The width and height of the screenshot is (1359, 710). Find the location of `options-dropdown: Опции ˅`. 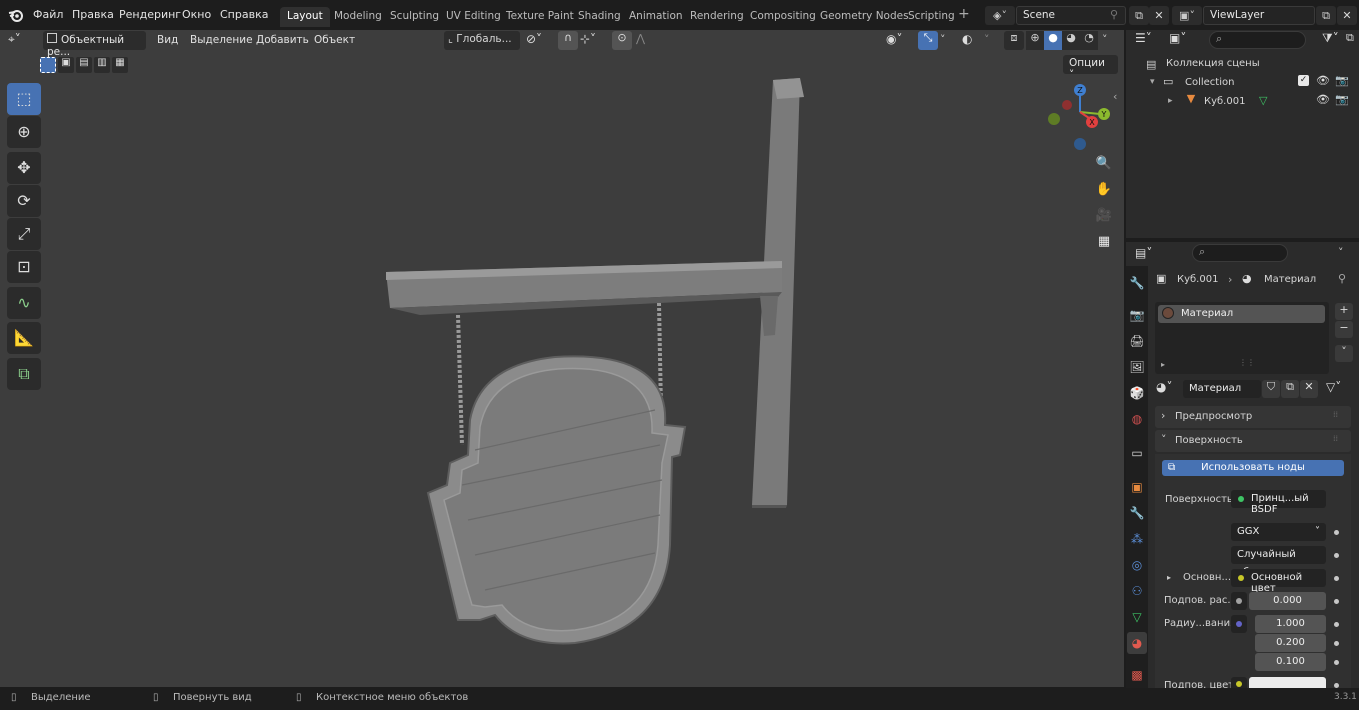

options-dropdown: Опции ˅ is located at coordinates (1090, 68).